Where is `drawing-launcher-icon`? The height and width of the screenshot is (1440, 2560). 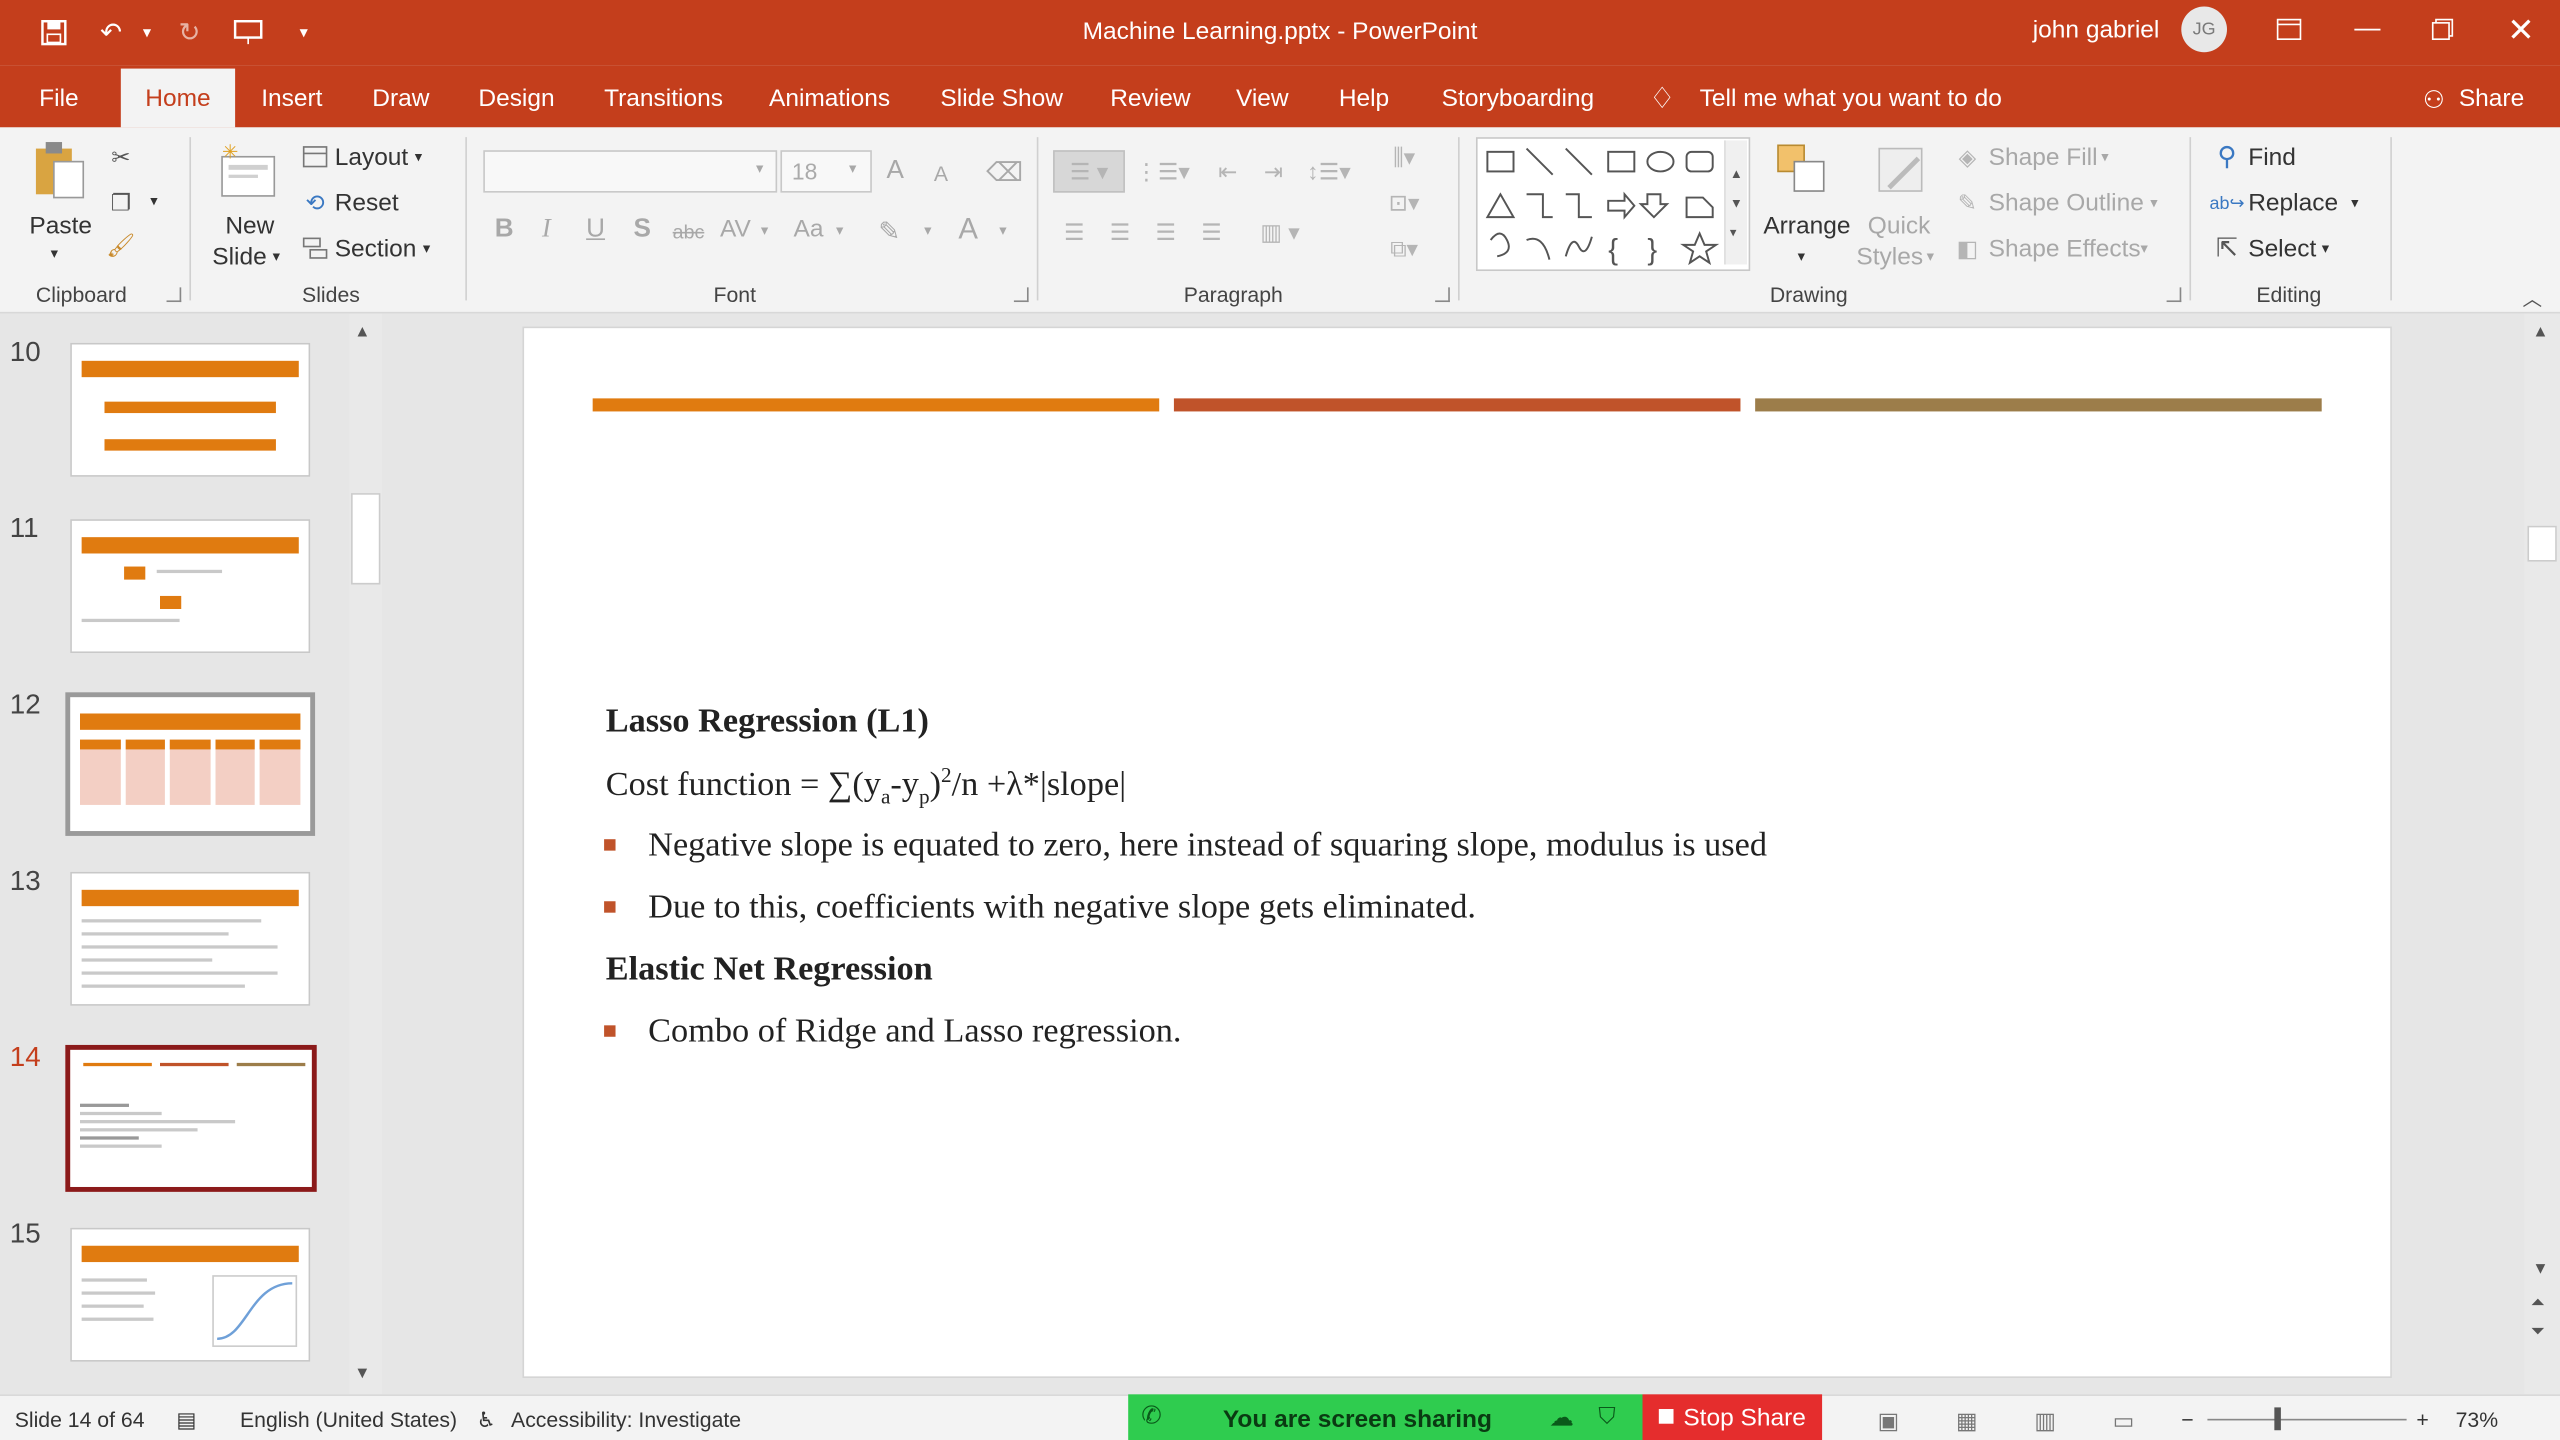
drawing-launcher-icon is located at coordinates (2174, 295).